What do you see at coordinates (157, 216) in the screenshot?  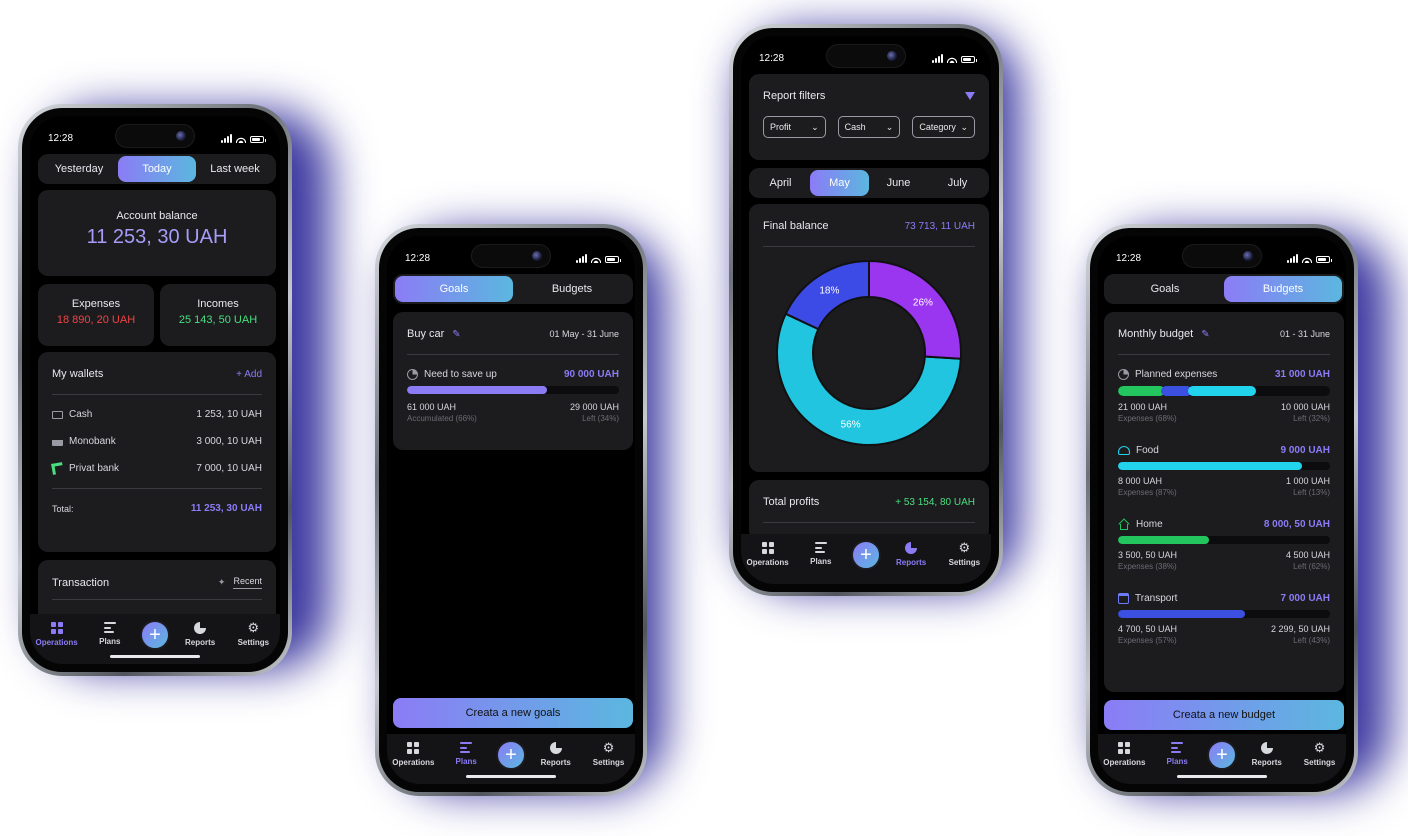 I see `balance-label: Account balance` at bounding box center [157, 216].